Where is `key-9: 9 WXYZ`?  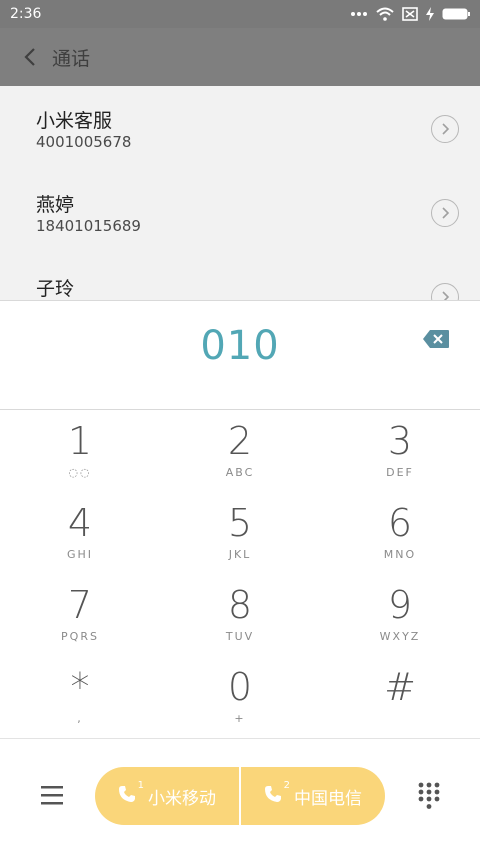
key-9: 9 WXYZ is located at coordinates (400, 615).